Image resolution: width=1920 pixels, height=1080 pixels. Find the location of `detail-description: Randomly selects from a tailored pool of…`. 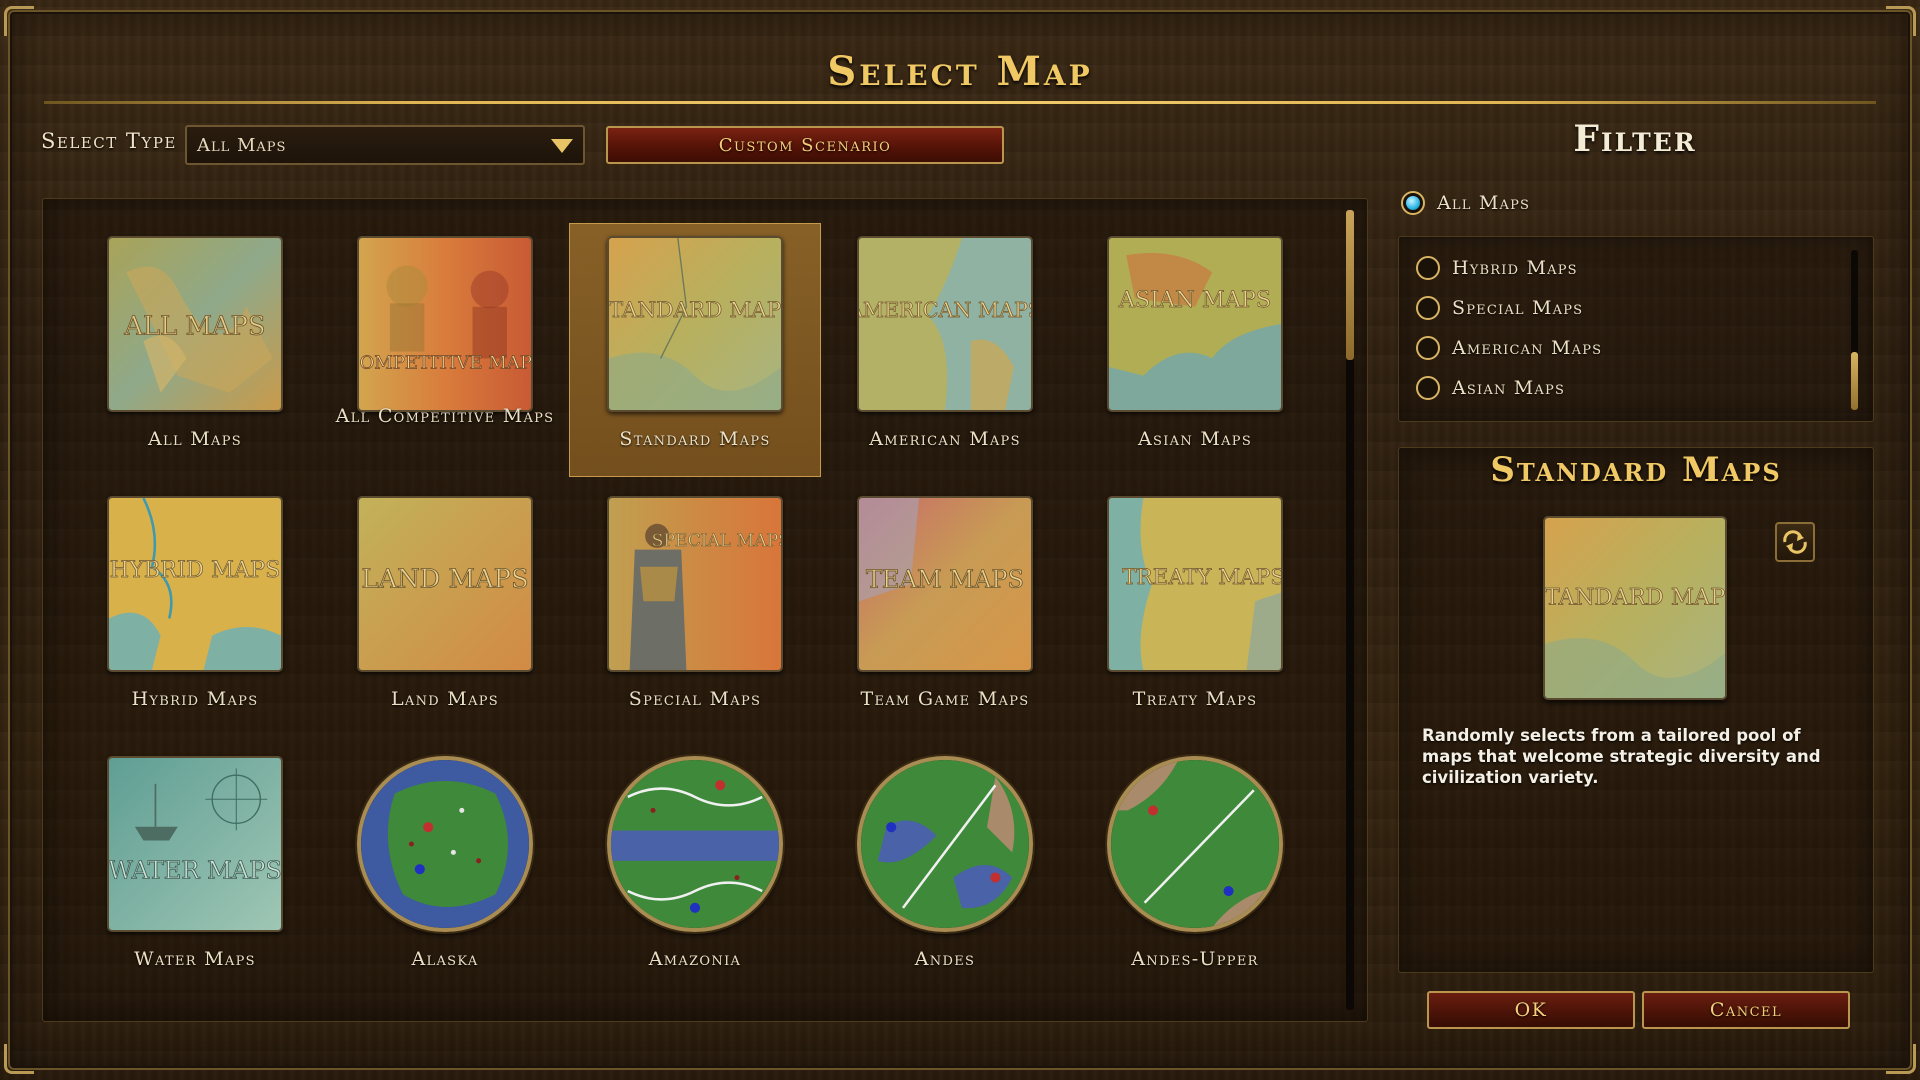

detail-description: Randomly selects from a tailored pool of… is located at coordinates (1621, 756).